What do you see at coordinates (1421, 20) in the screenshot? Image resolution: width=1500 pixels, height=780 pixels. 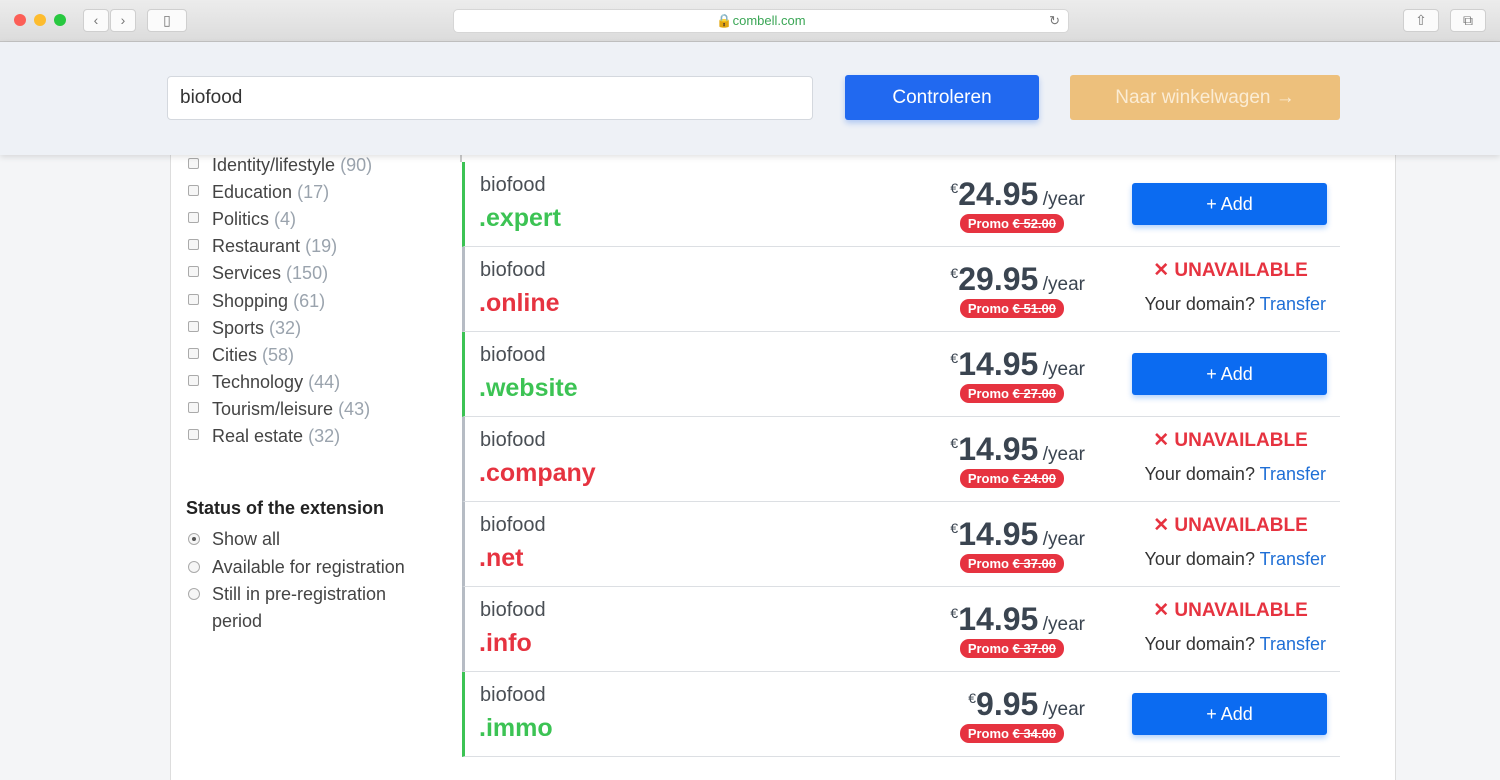 I see `share-icon: ⇧` at bounding box center [1421, 20].